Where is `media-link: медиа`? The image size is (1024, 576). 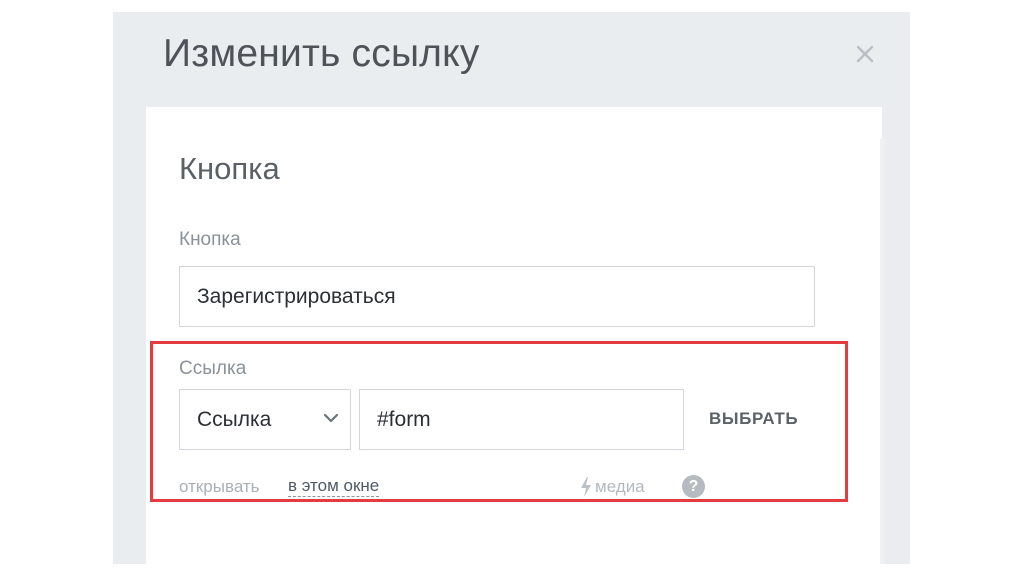
media-link: медиа is located at coordinates (612, 487).